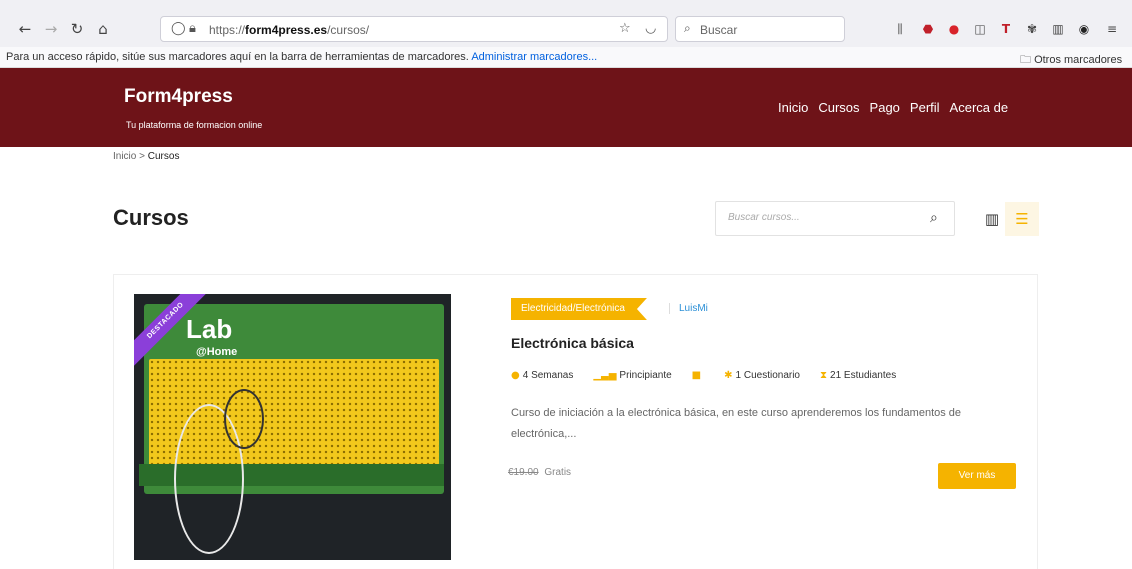  I want to click on view-more-button: Ver más, so click(977, 476).